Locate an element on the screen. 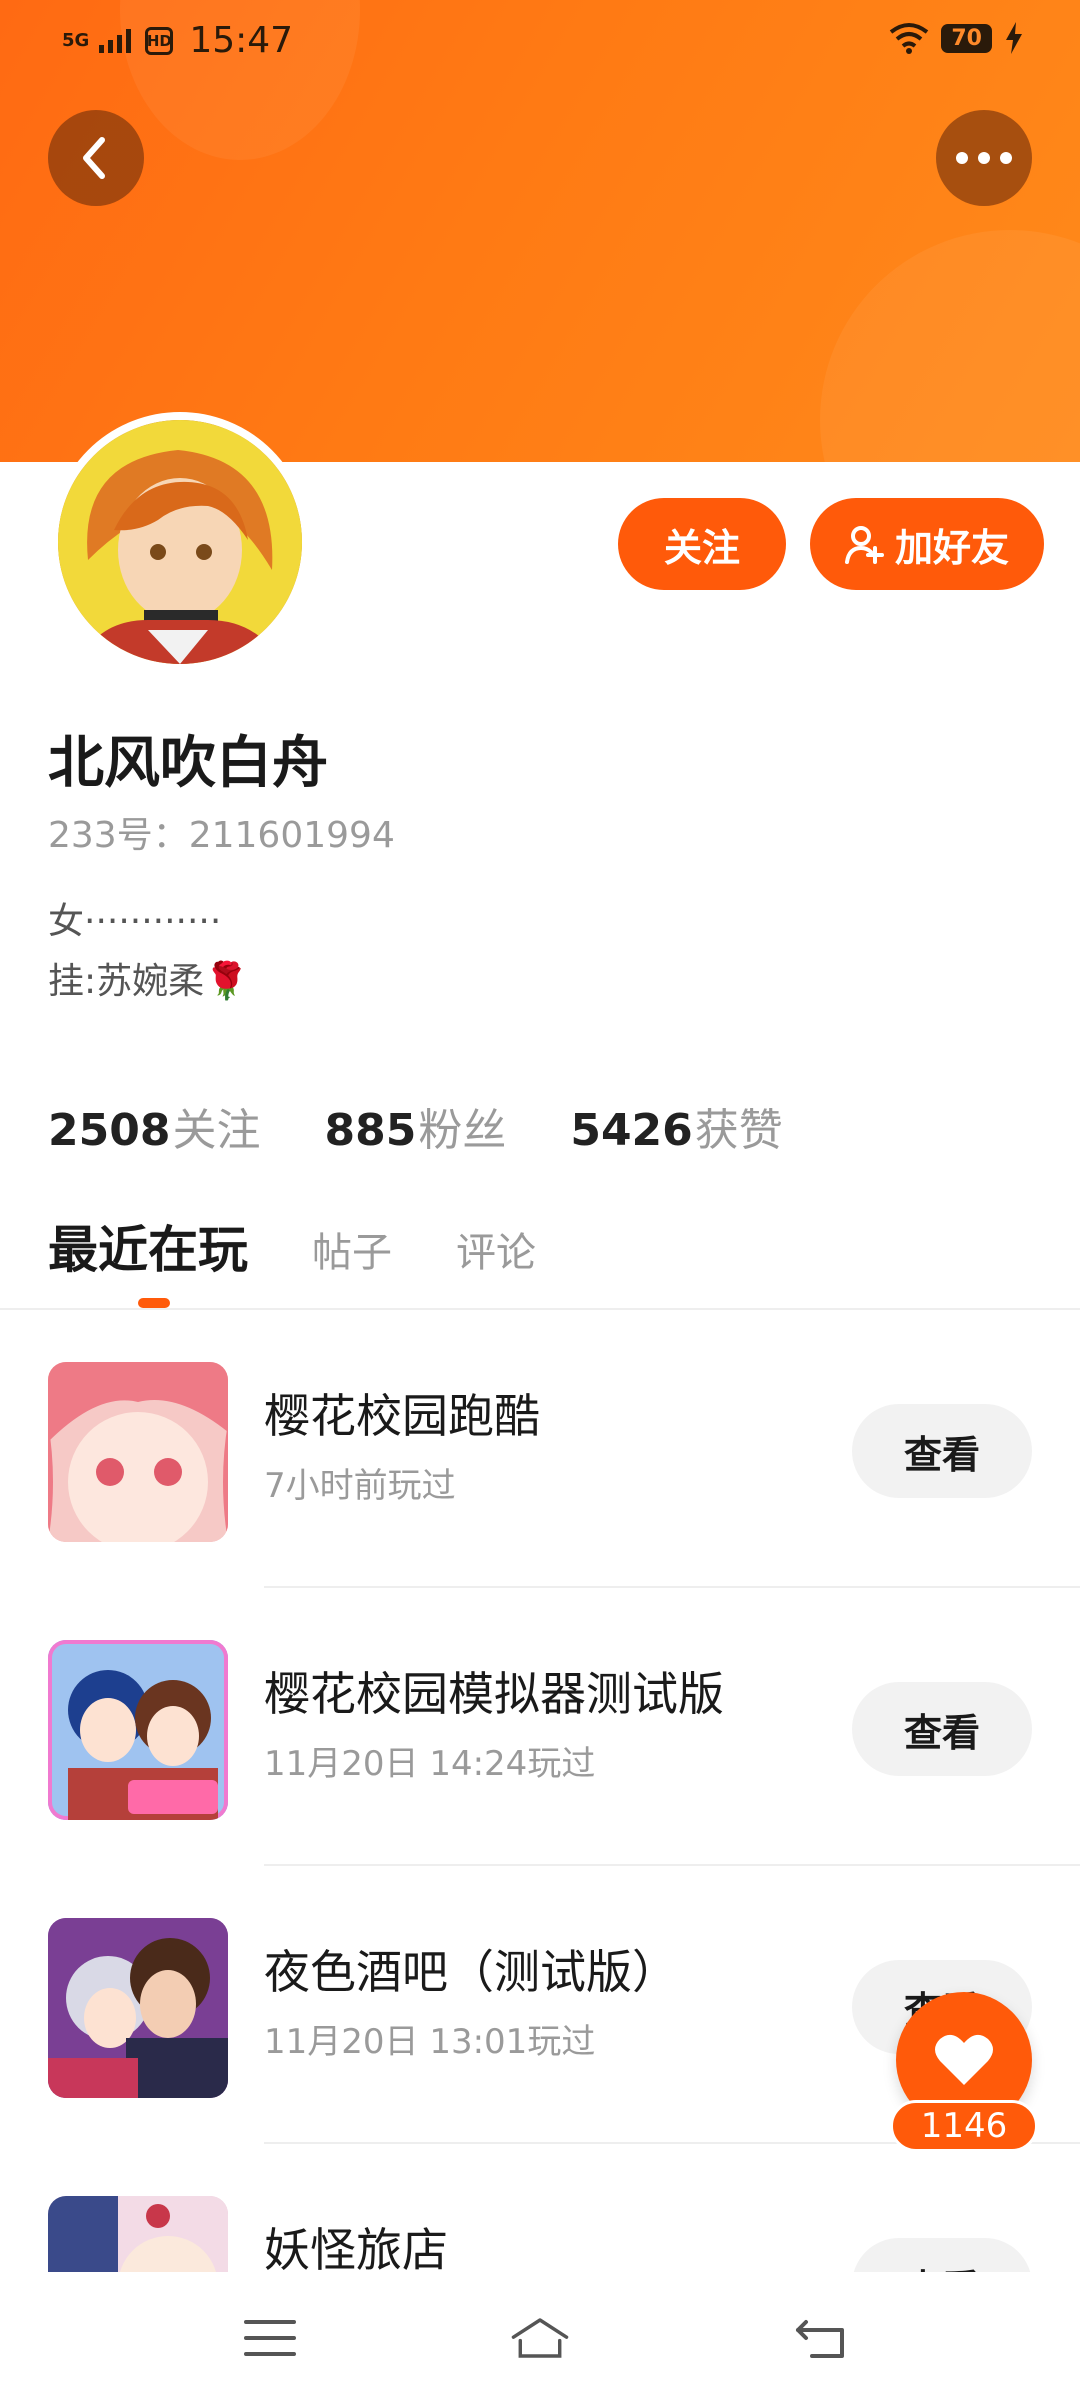  banner-decoration is located at coordinates (950, 346).